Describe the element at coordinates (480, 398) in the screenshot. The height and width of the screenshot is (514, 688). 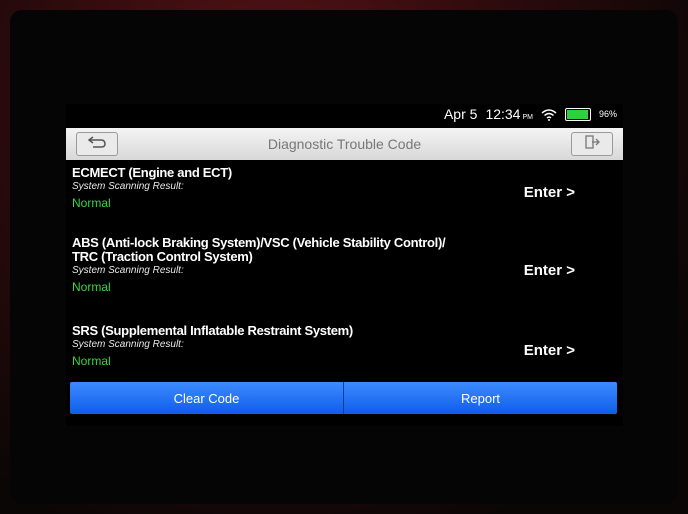
I see `report-button: Report` at that location.